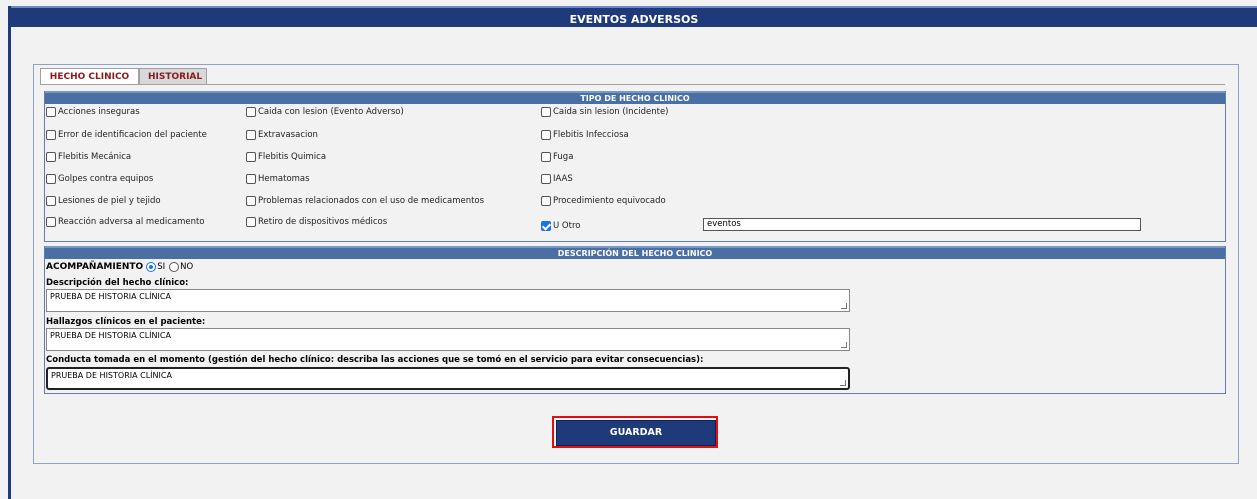  Describe the element at coordinates (922, 224) in the screenshot. I see `otro-text-input: eventos` at that location.